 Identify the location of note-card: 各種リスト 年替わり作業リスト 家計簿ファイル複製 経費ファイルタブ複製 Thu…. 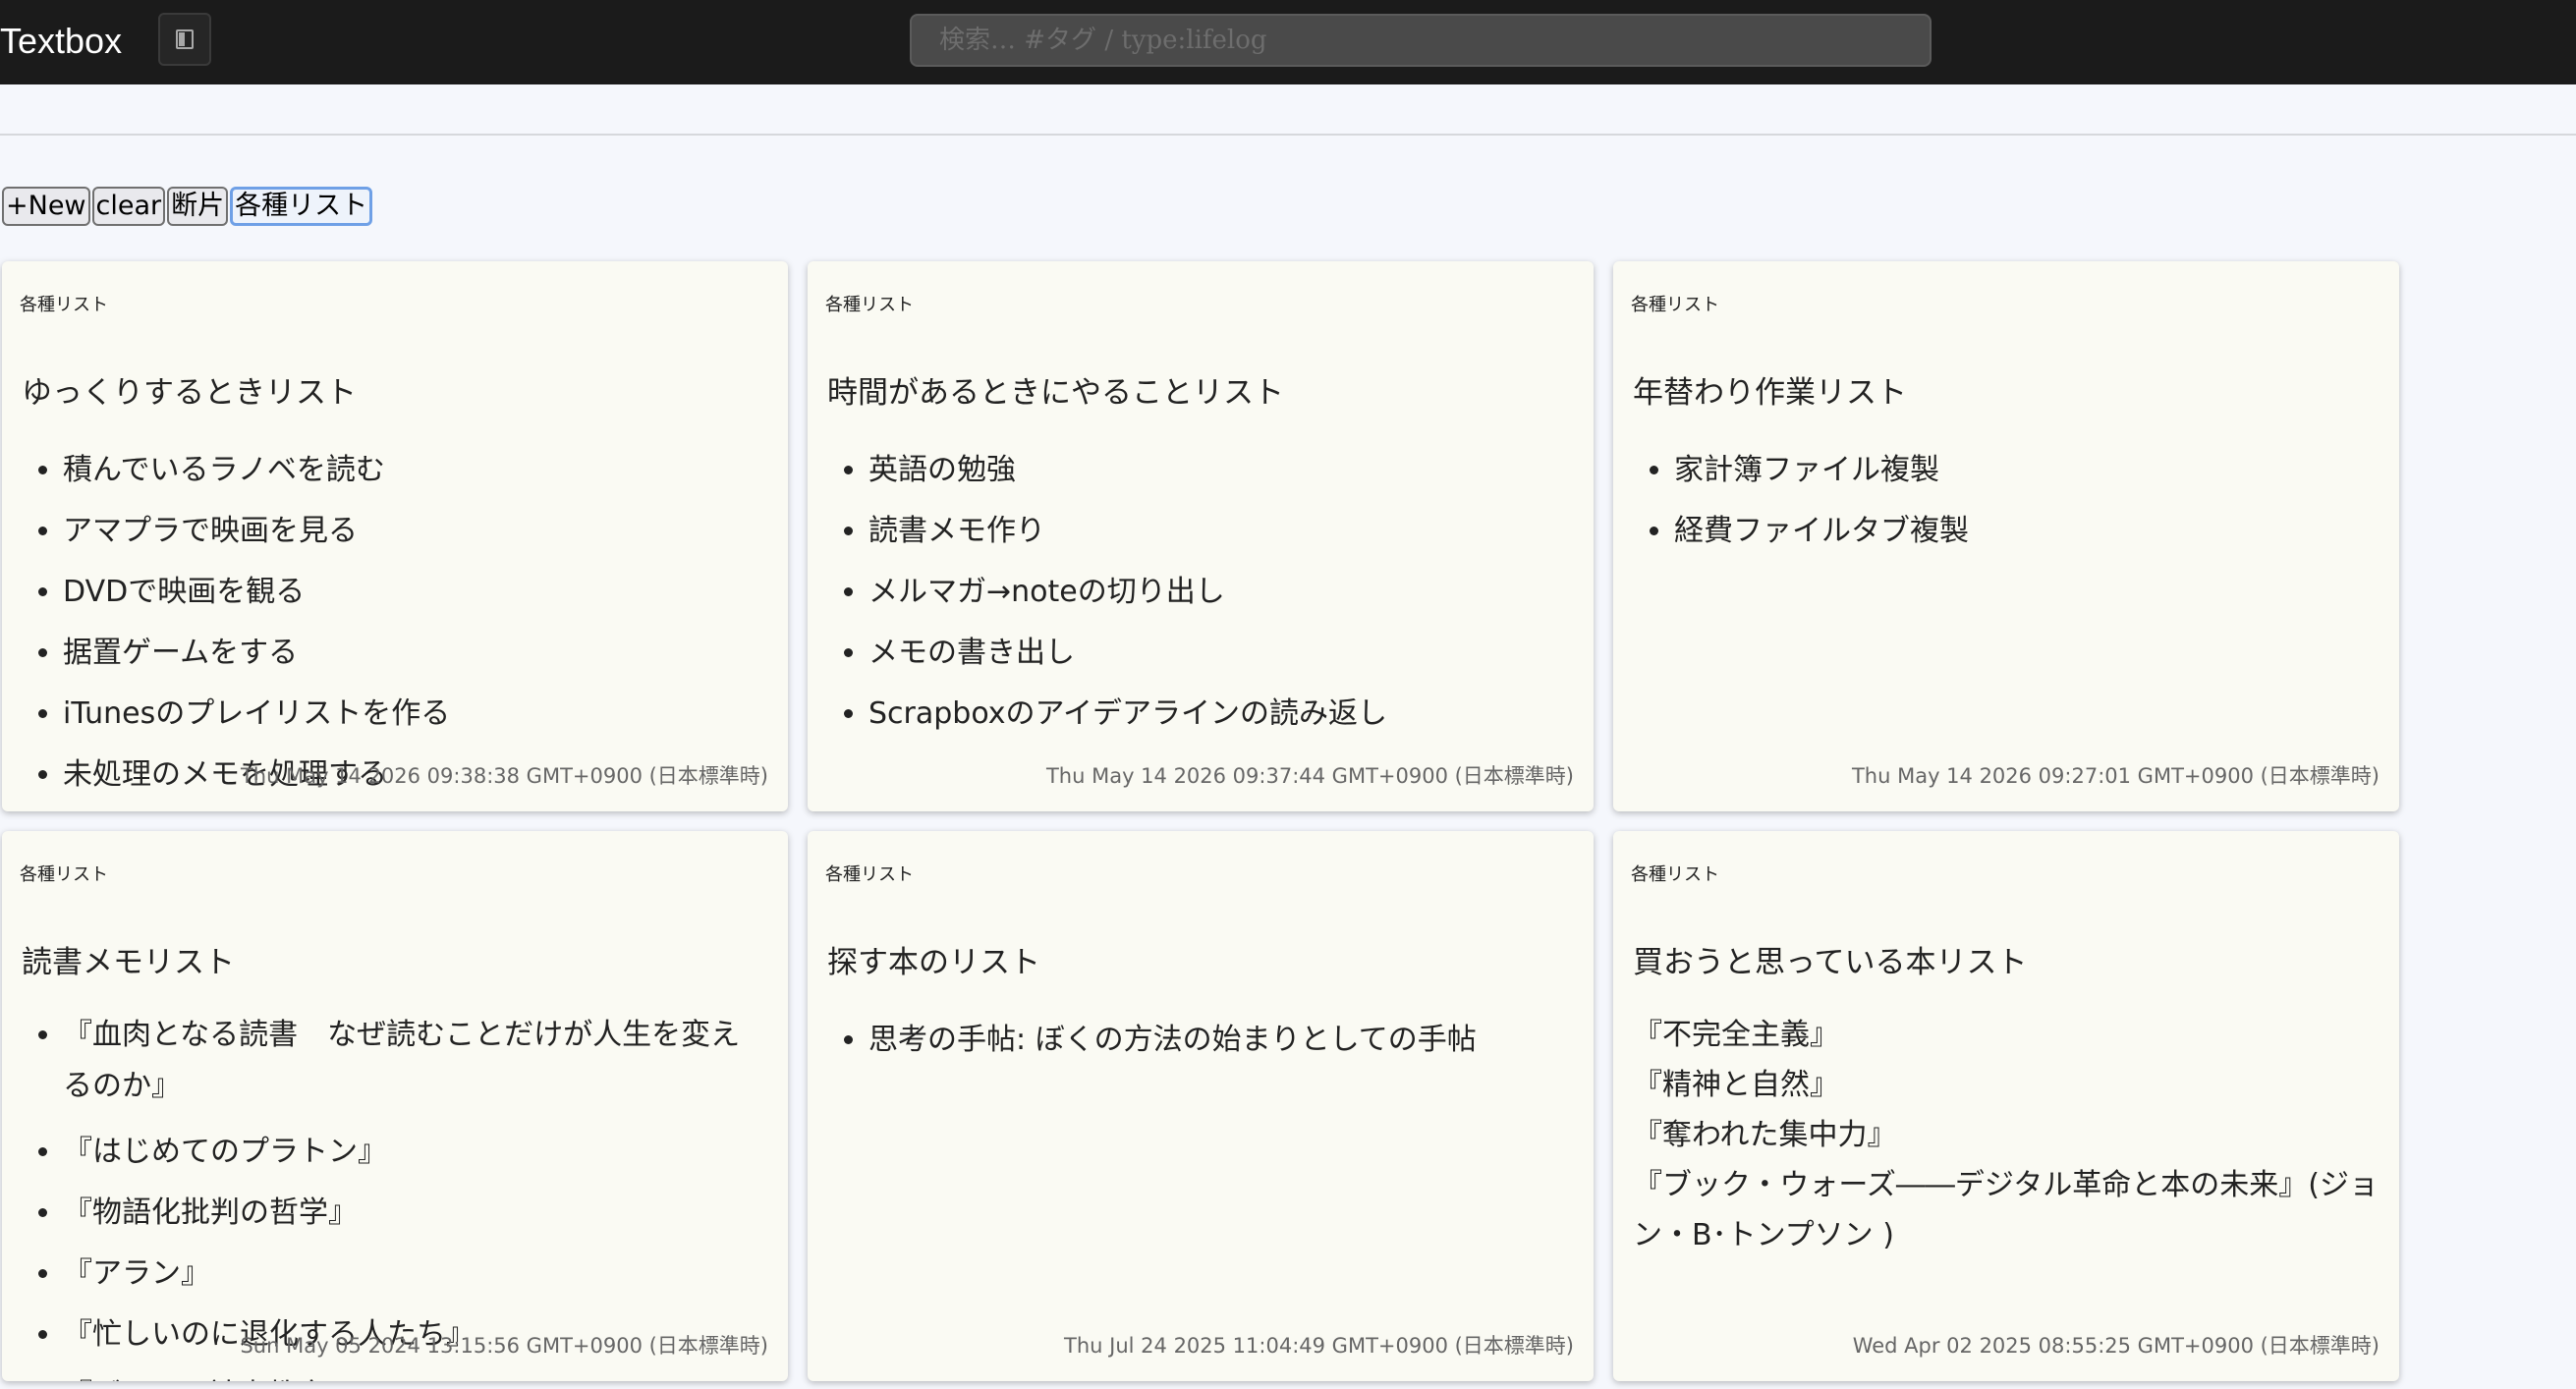
(2006, 536).